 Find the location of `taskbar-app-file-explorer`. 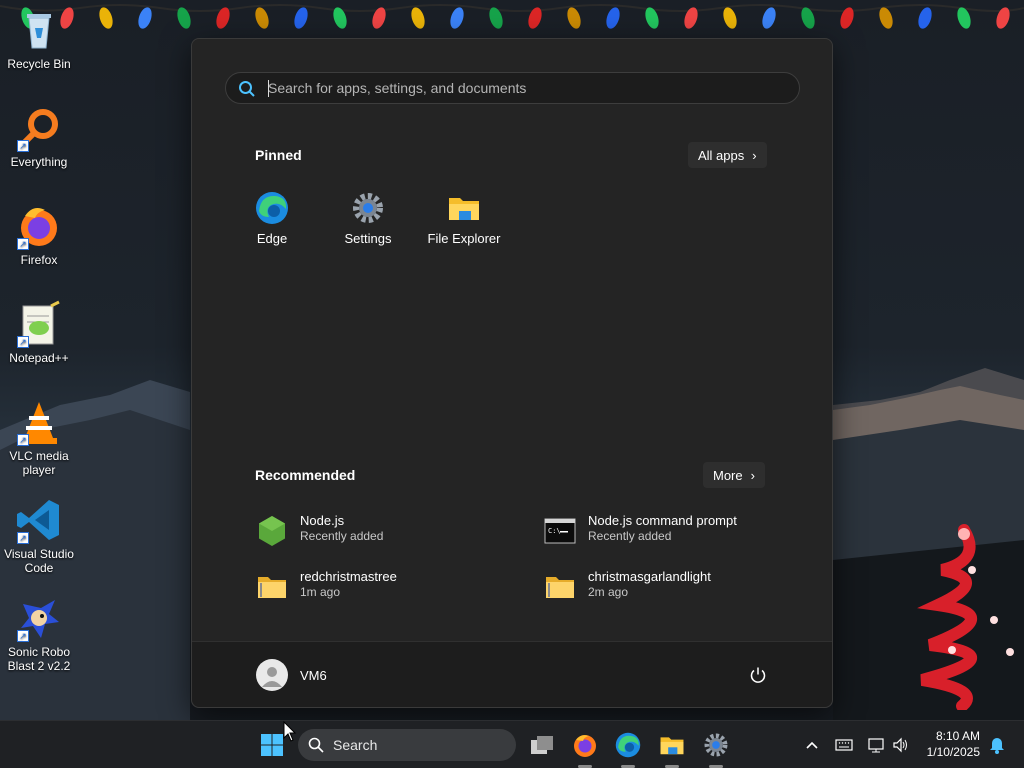

taskbar-app-file-explorer is located at coordinates (672, 745).